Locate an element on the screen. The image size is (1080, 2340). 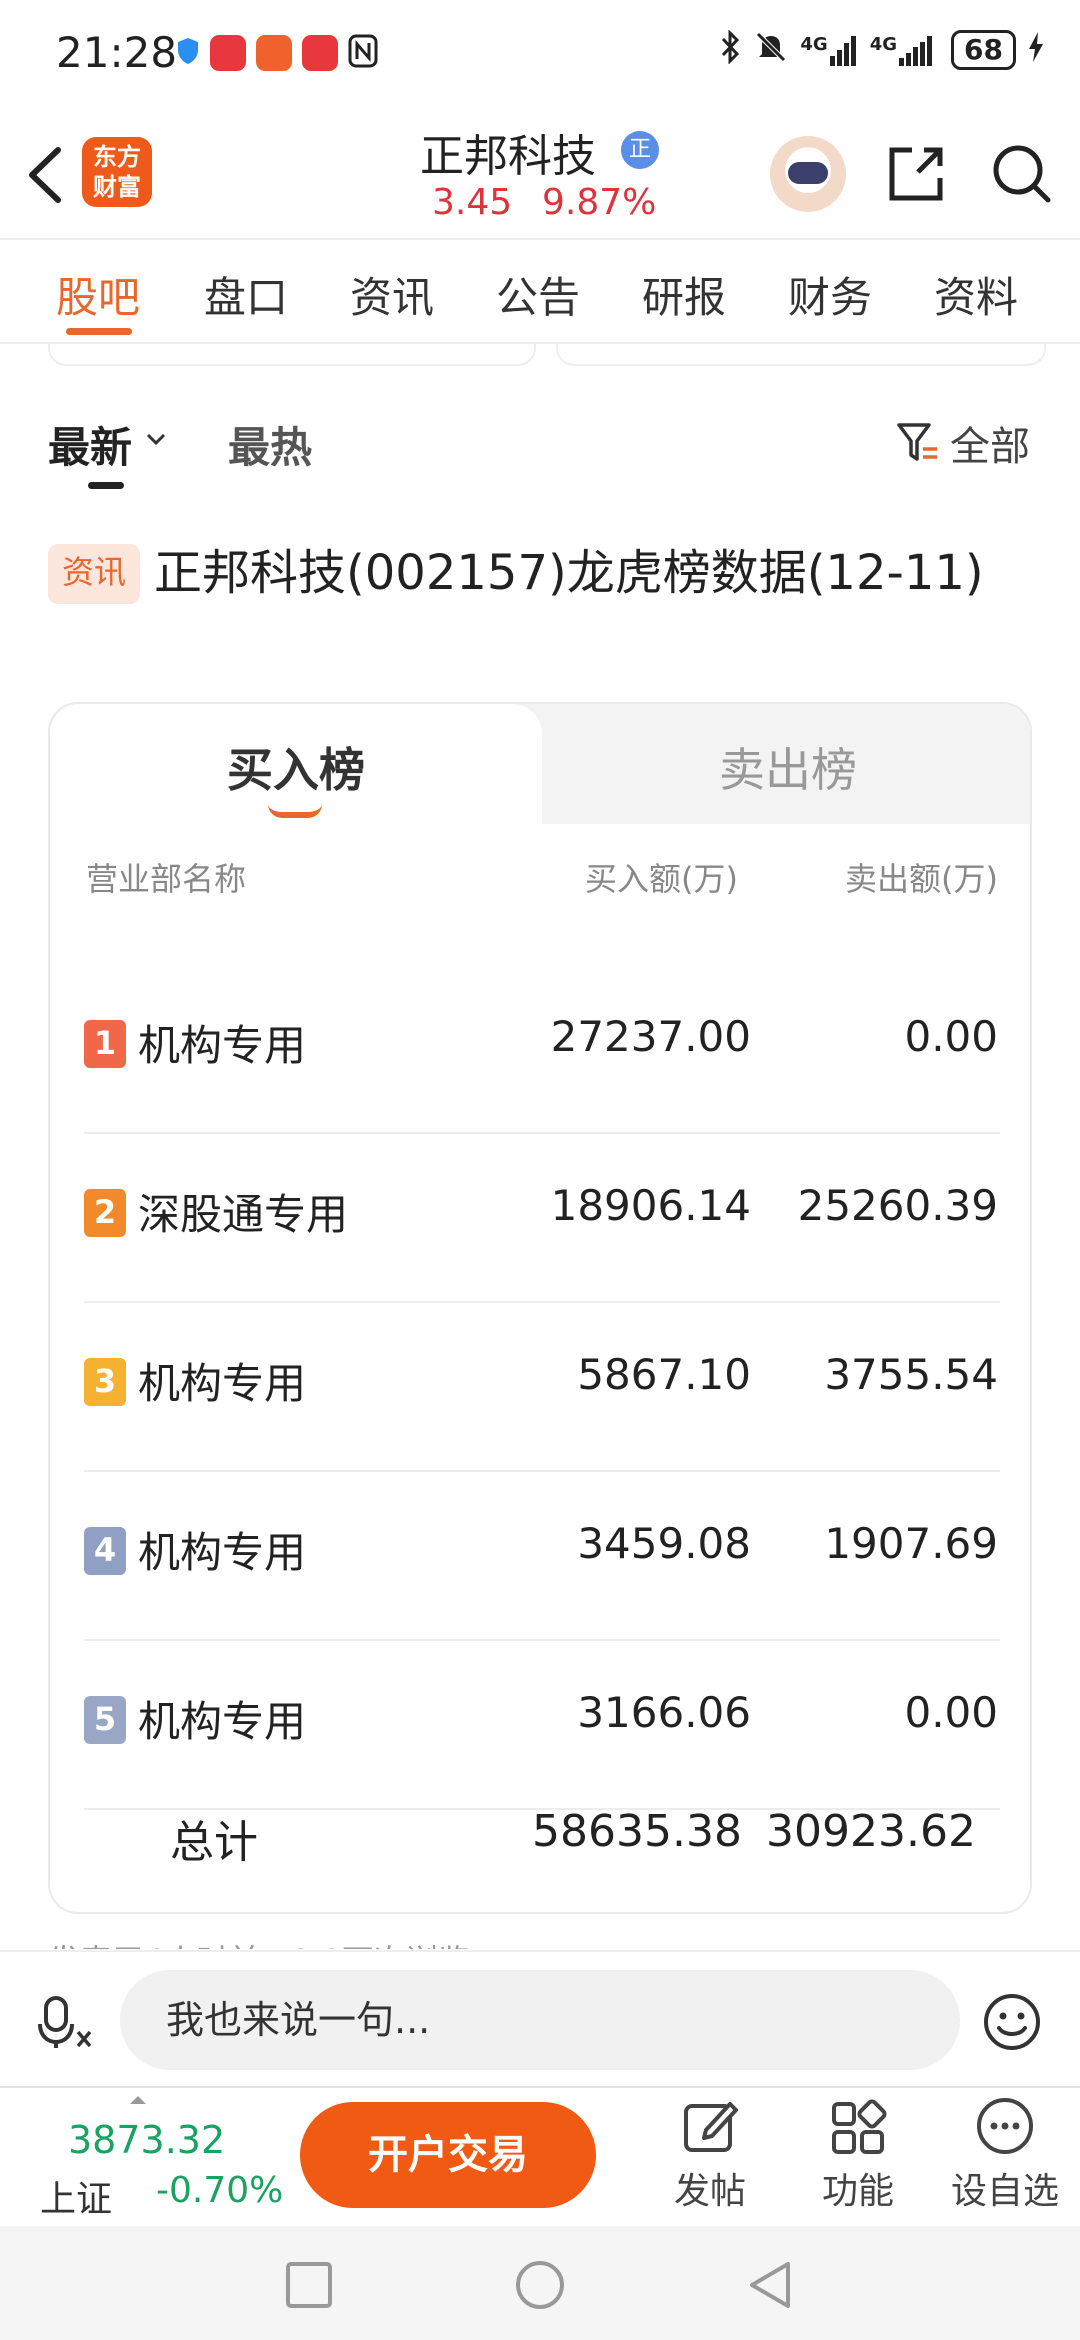
sort-latest-button: 最新 is located at coordinates (90, 444).